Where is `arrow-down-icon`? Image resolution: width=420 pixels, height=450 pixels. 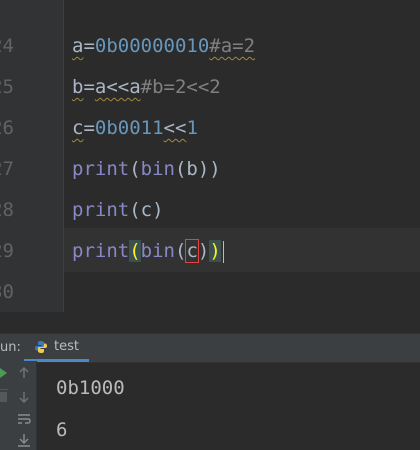 arrow-down-icon is located at coordinates (24, 397).